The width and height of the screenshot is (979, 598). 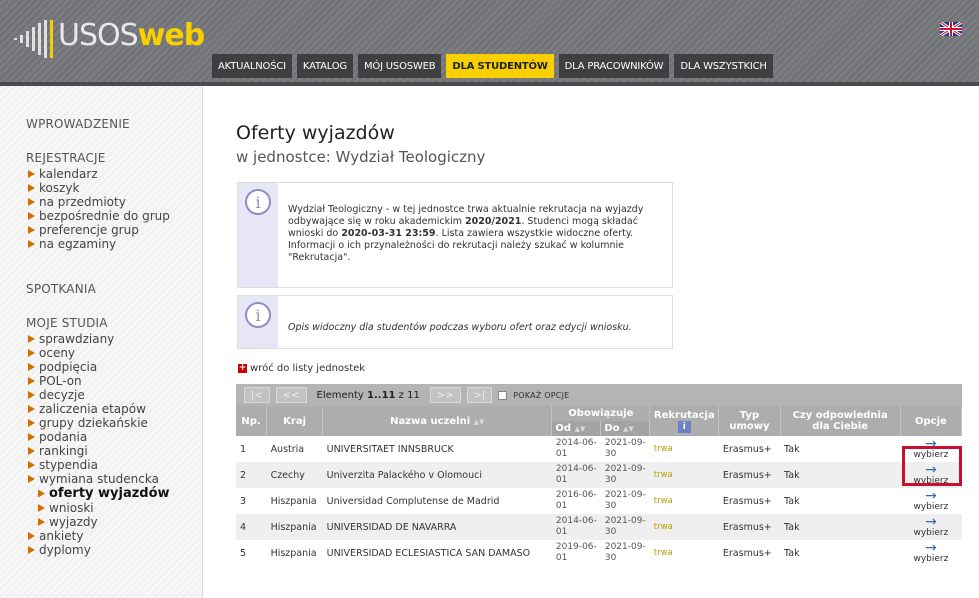 What do you see at coordinates (324, 66) in the screenshot?
I see `tab-katalog: KATALOG` at bounding box center [324, 66].